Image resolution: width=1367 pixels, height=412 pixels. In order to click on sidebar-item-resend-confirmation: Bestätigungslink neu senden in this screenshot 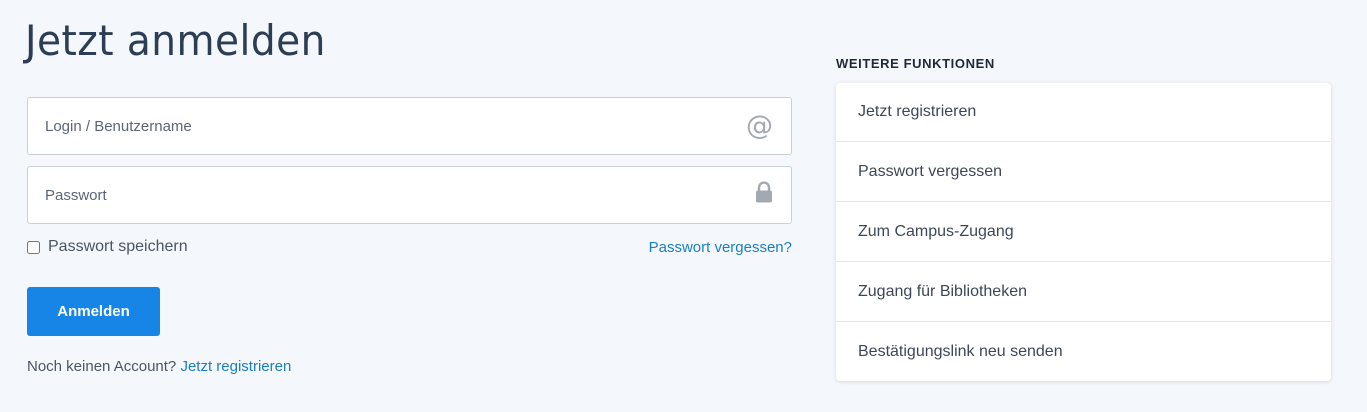, I will do `click(1083, 351)`.